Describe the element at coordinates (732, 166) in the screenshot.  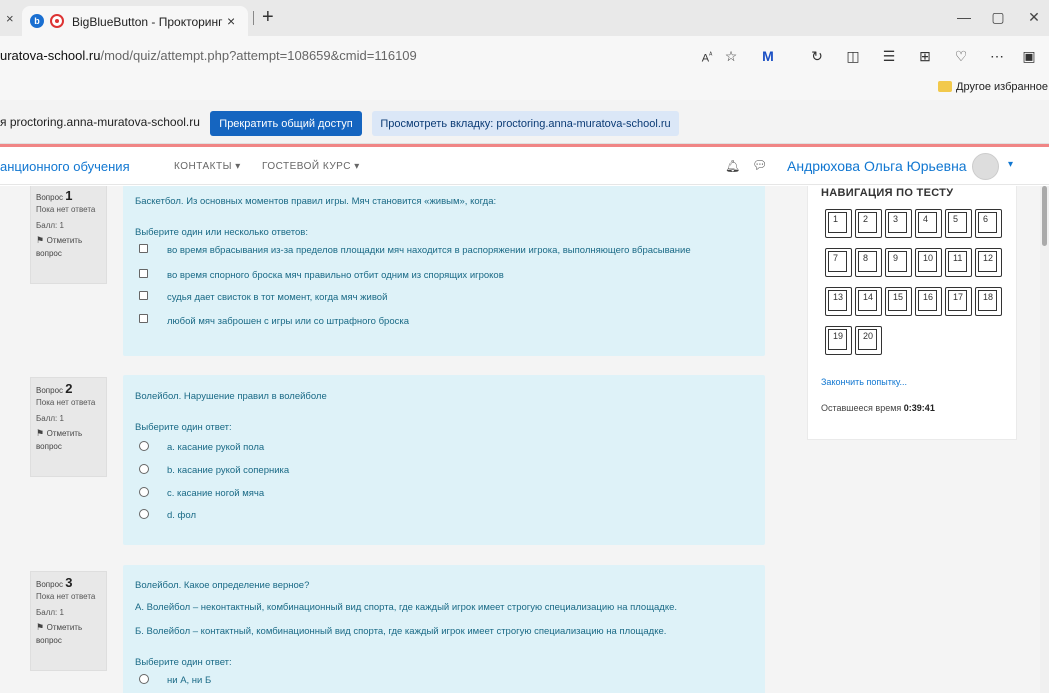
I see `notifications-bell-icon: 🔔︎` at that location.